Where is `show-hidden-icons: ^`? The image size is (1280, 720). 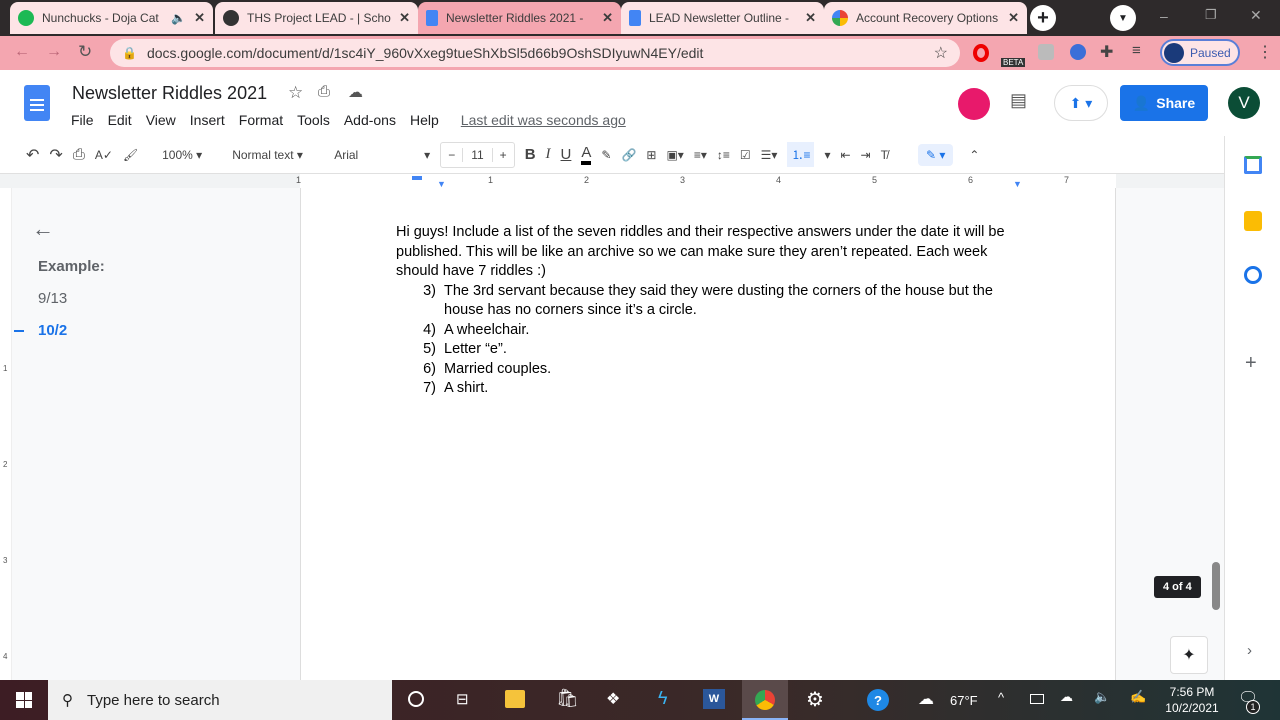 show-hidden-icons: ^ is located at coordinates (1001, 697).